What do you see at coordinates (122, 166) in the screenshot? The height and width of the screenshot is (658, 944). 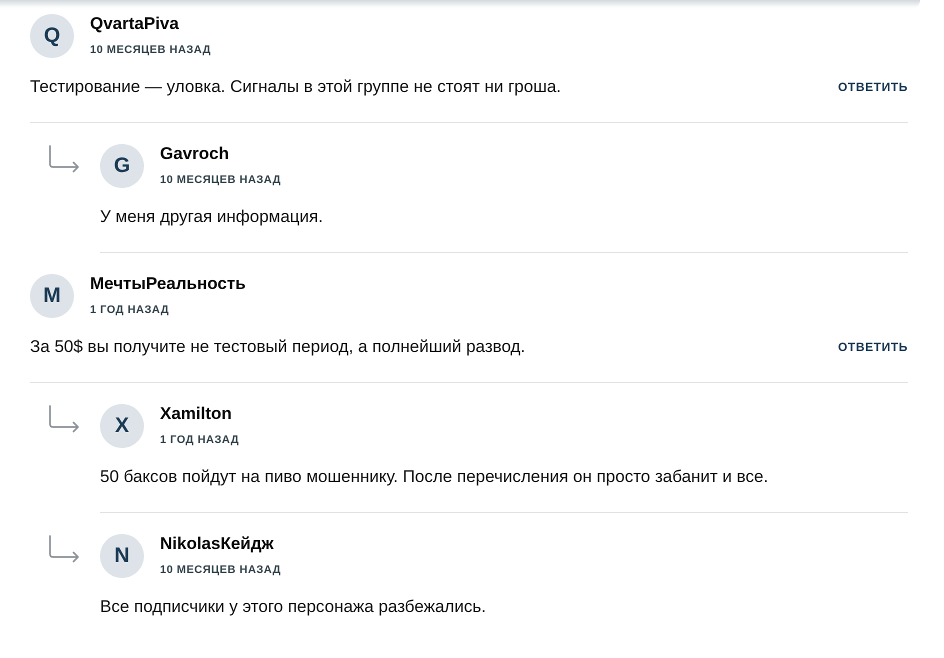 I see `user-avatar: G` at bounding box center [122, 166].